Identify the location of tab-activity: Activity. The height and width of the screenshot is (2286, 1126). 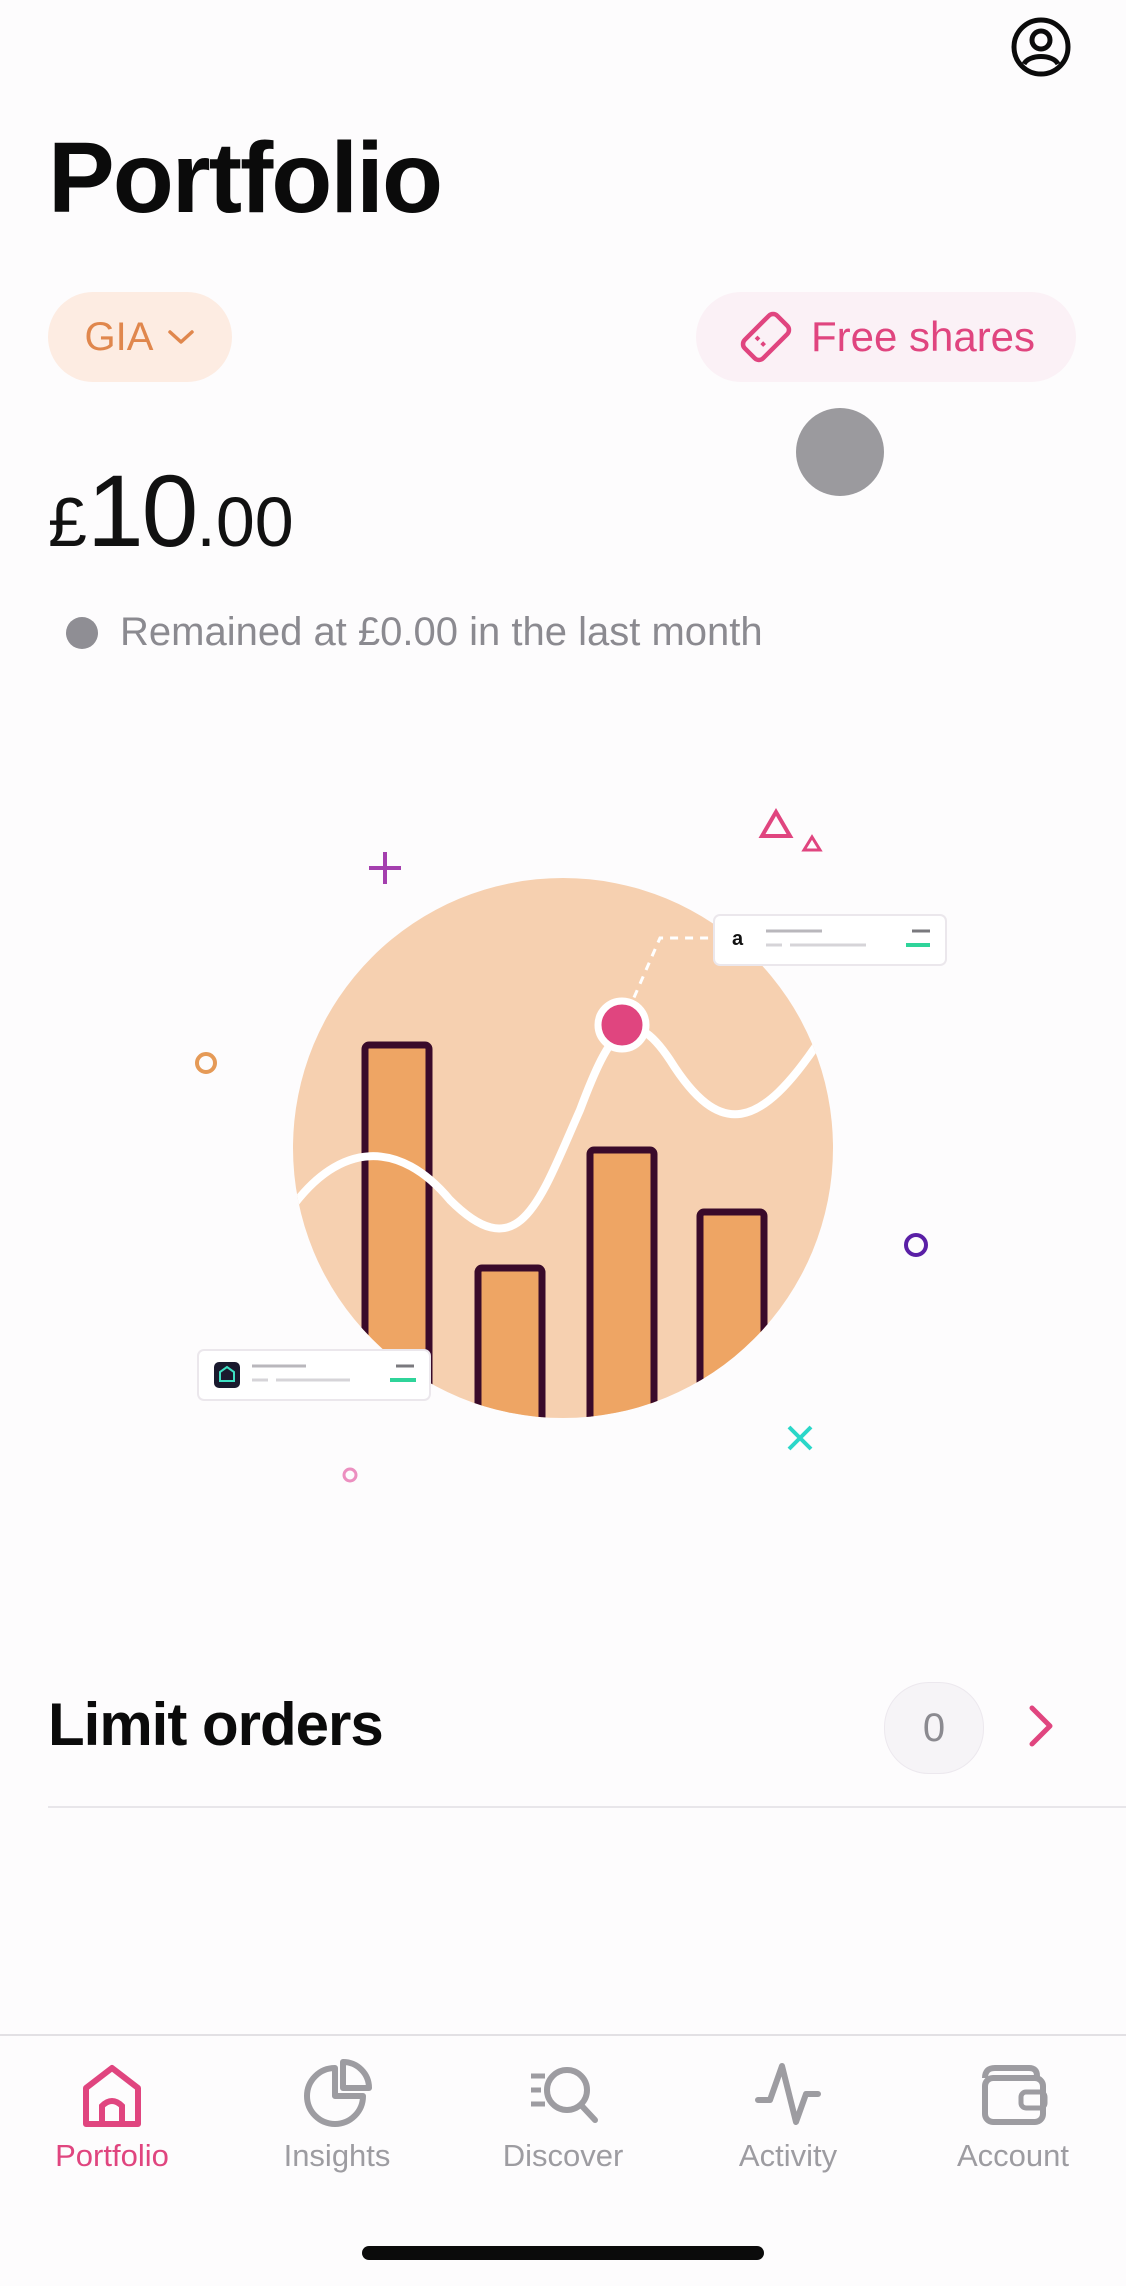
(788, 2116).